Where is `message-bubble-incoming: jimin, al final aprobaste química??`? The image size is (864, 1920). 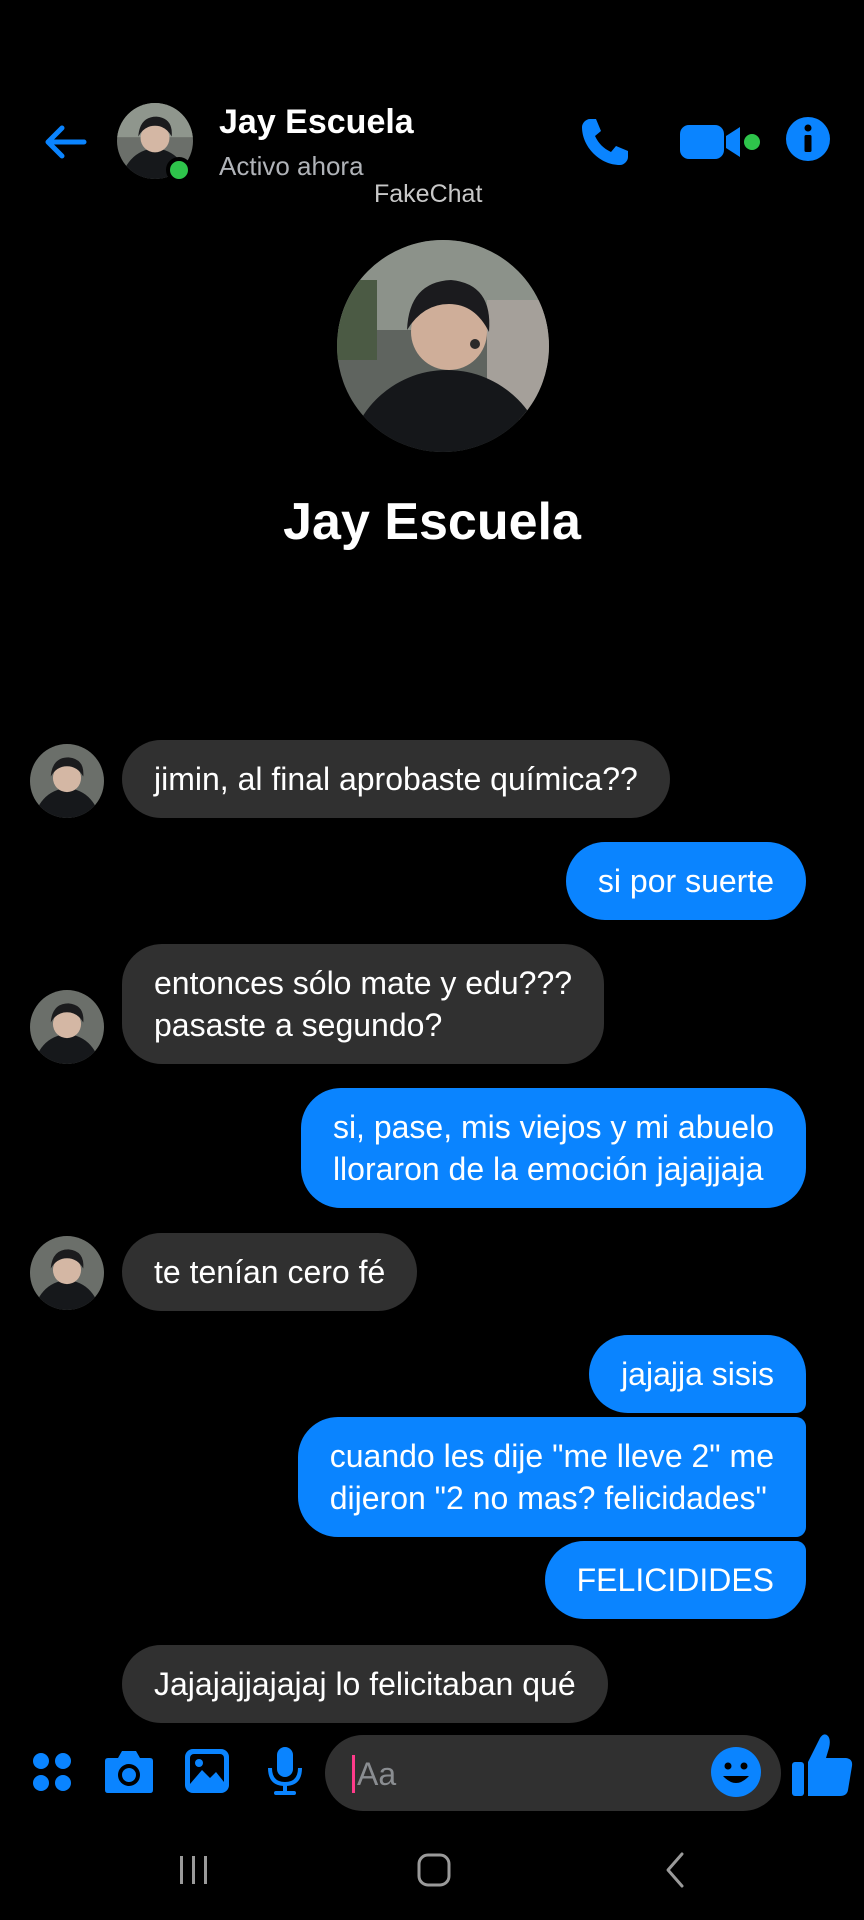 message-bubble-incoming: jimin, al final aprobaste química?? is located at coordinates (396, 779).